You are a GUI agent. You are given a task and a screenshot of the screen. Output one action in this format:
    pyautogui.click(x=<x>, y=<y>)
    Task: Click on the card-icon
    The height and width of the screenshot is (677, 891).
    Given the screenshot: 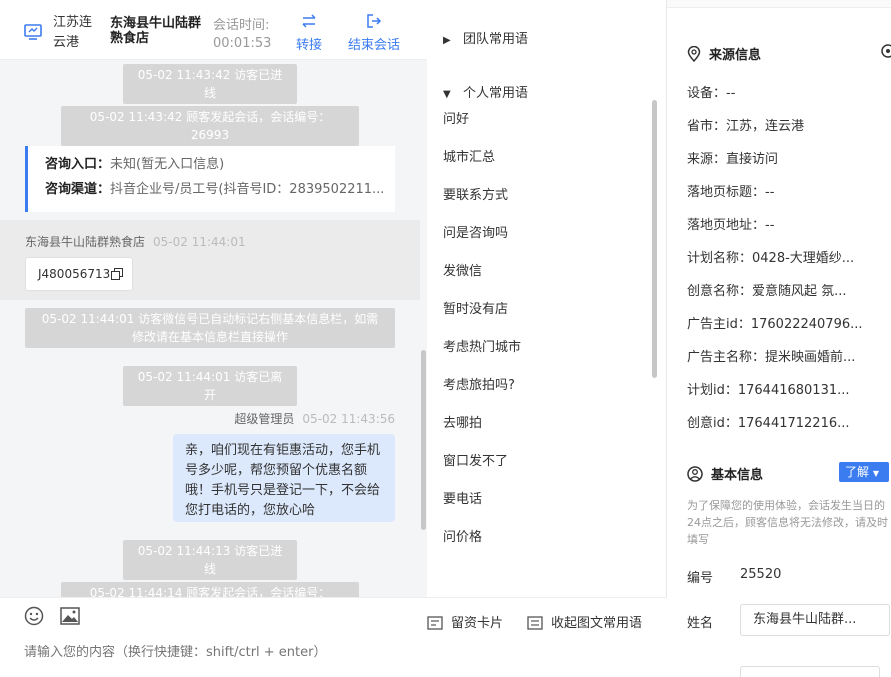 What is the action you would take?
    pyautogui.click(x=435, y=623)
    